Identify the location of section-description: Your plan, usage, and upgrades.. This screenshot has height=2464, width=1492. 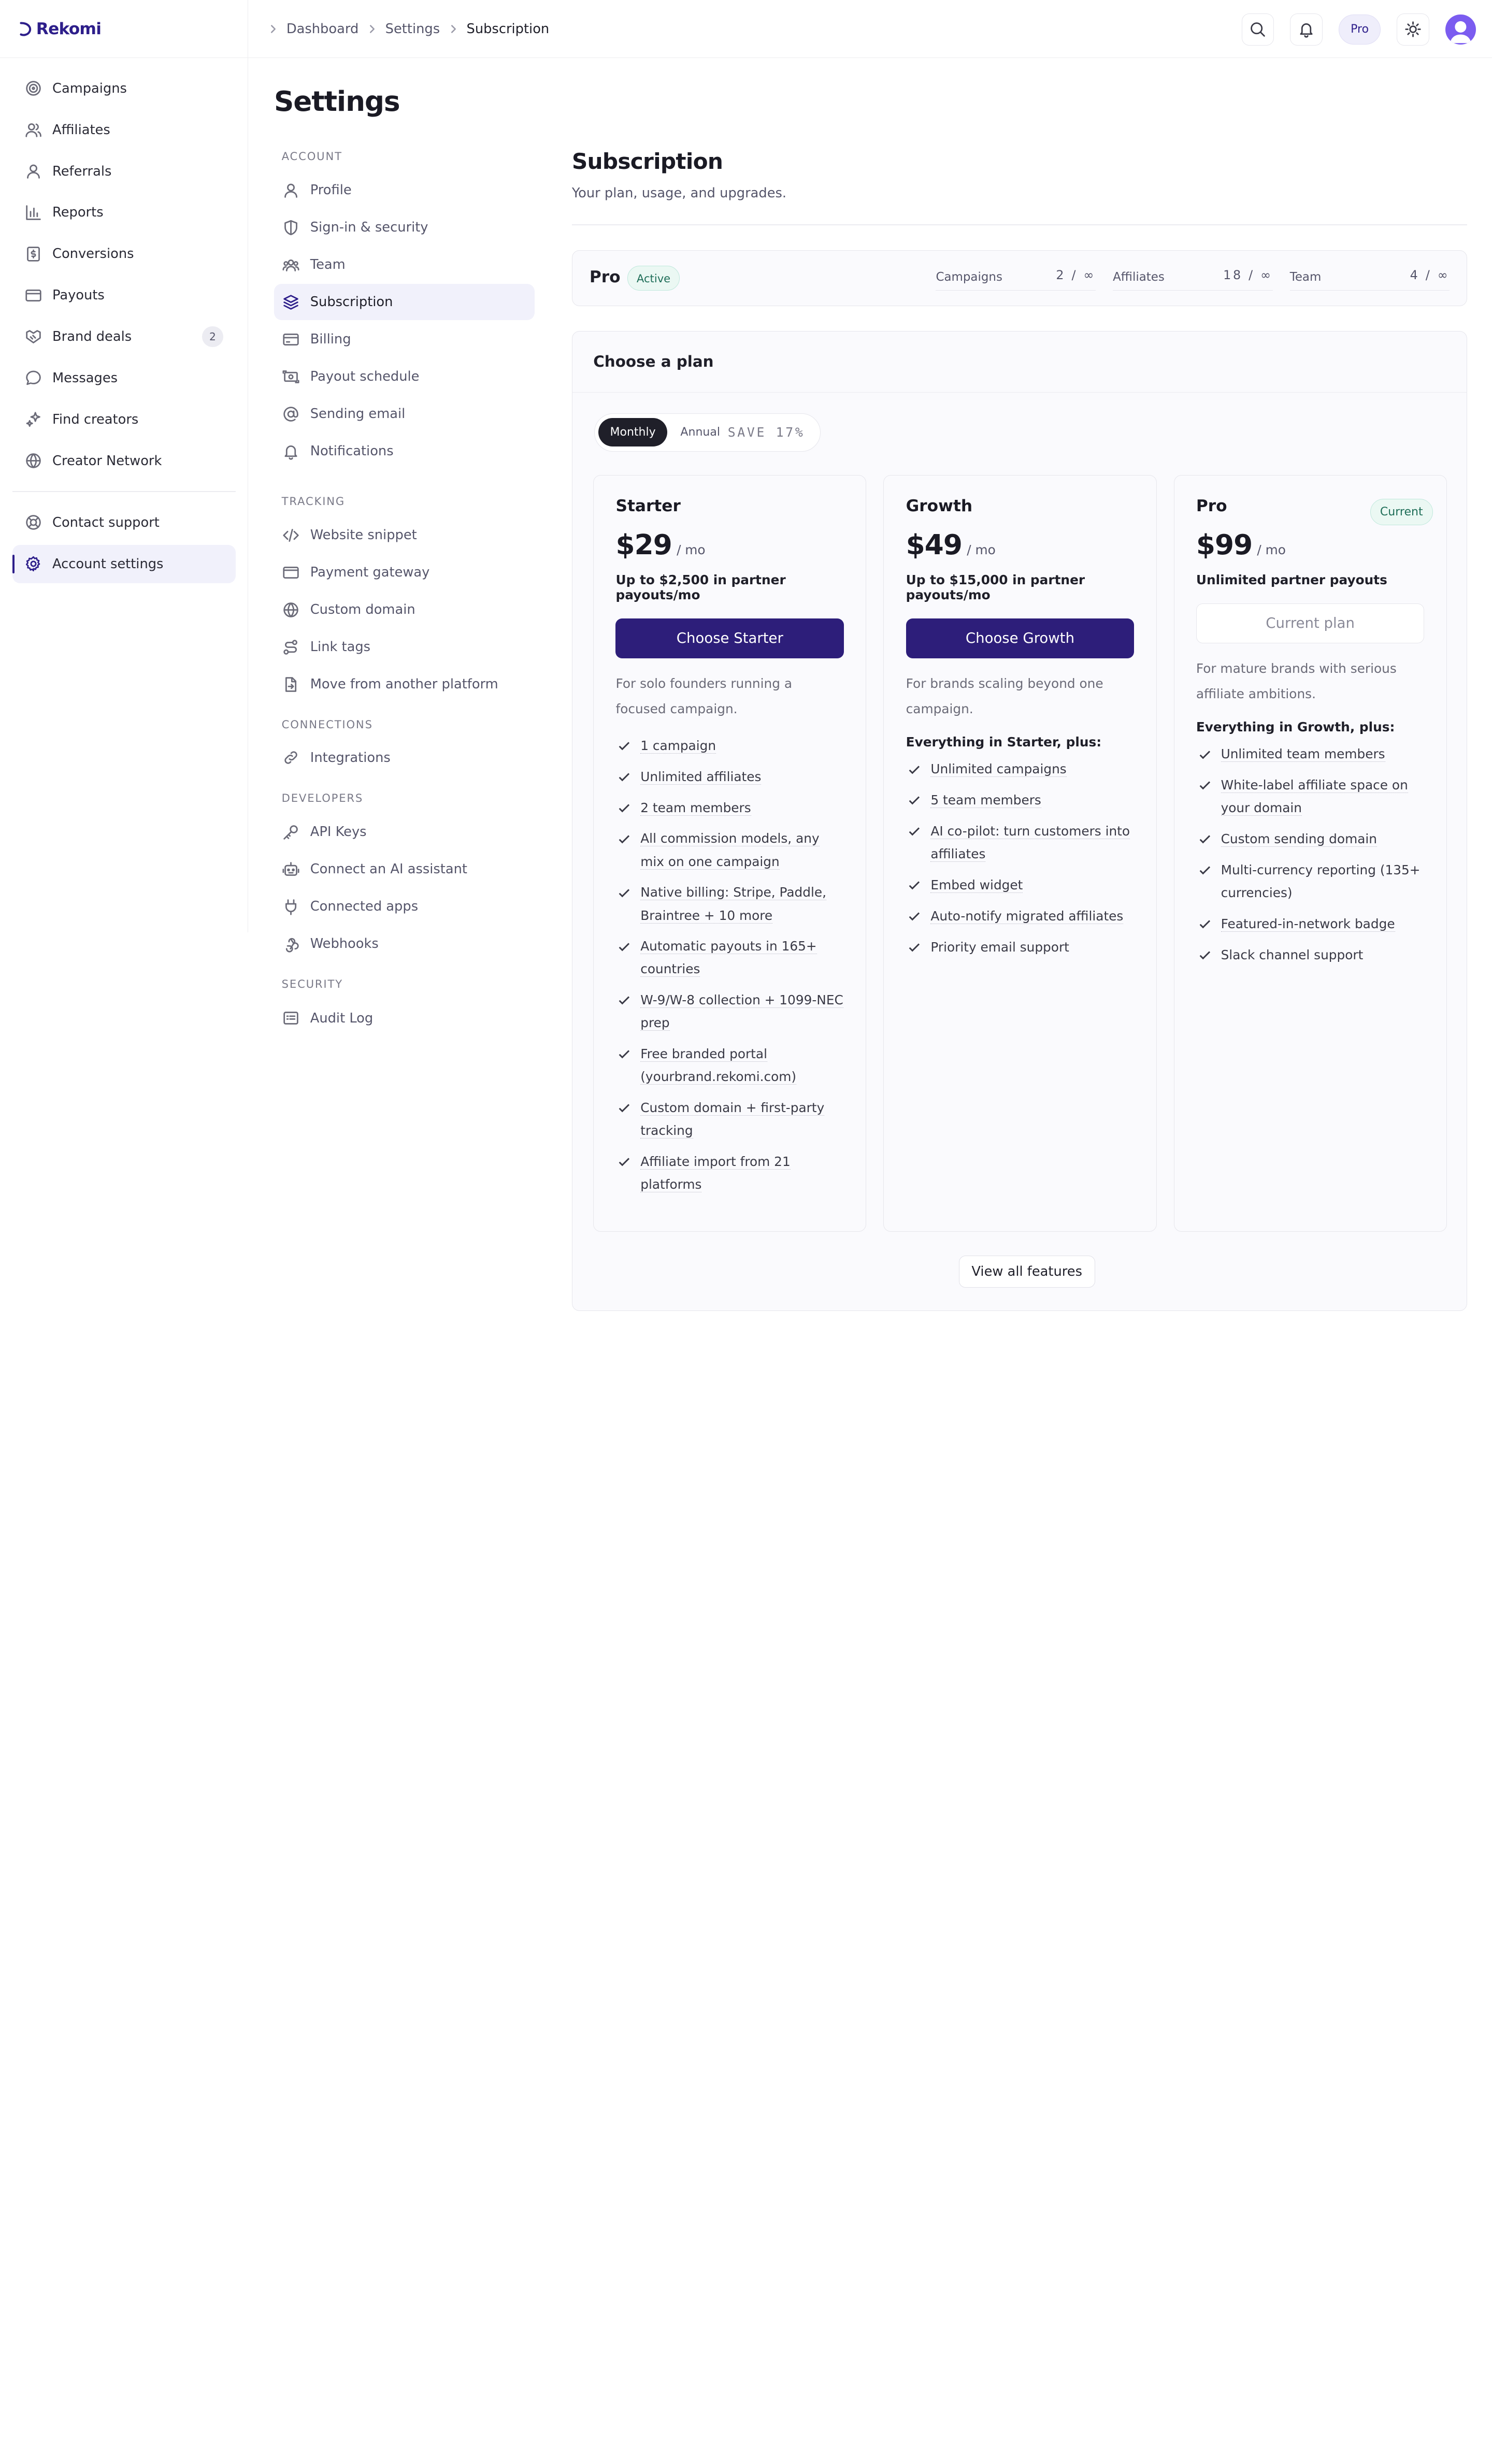
(679, 193).